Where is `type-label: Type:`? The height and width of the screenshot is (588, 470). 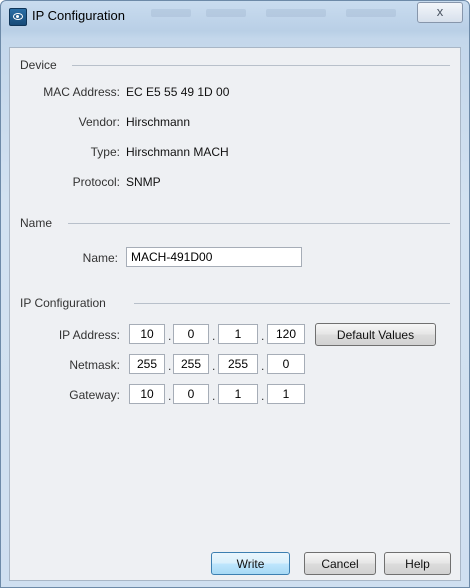 type-label: Type: is located at coordinates (105, 152).